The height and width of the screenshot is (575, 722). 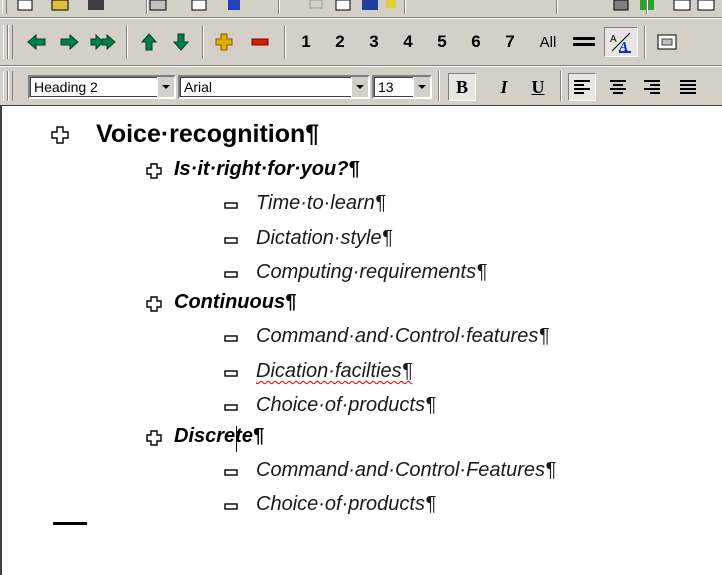 I want to click on demote-to-body-icon, so click(x=103, y=42).